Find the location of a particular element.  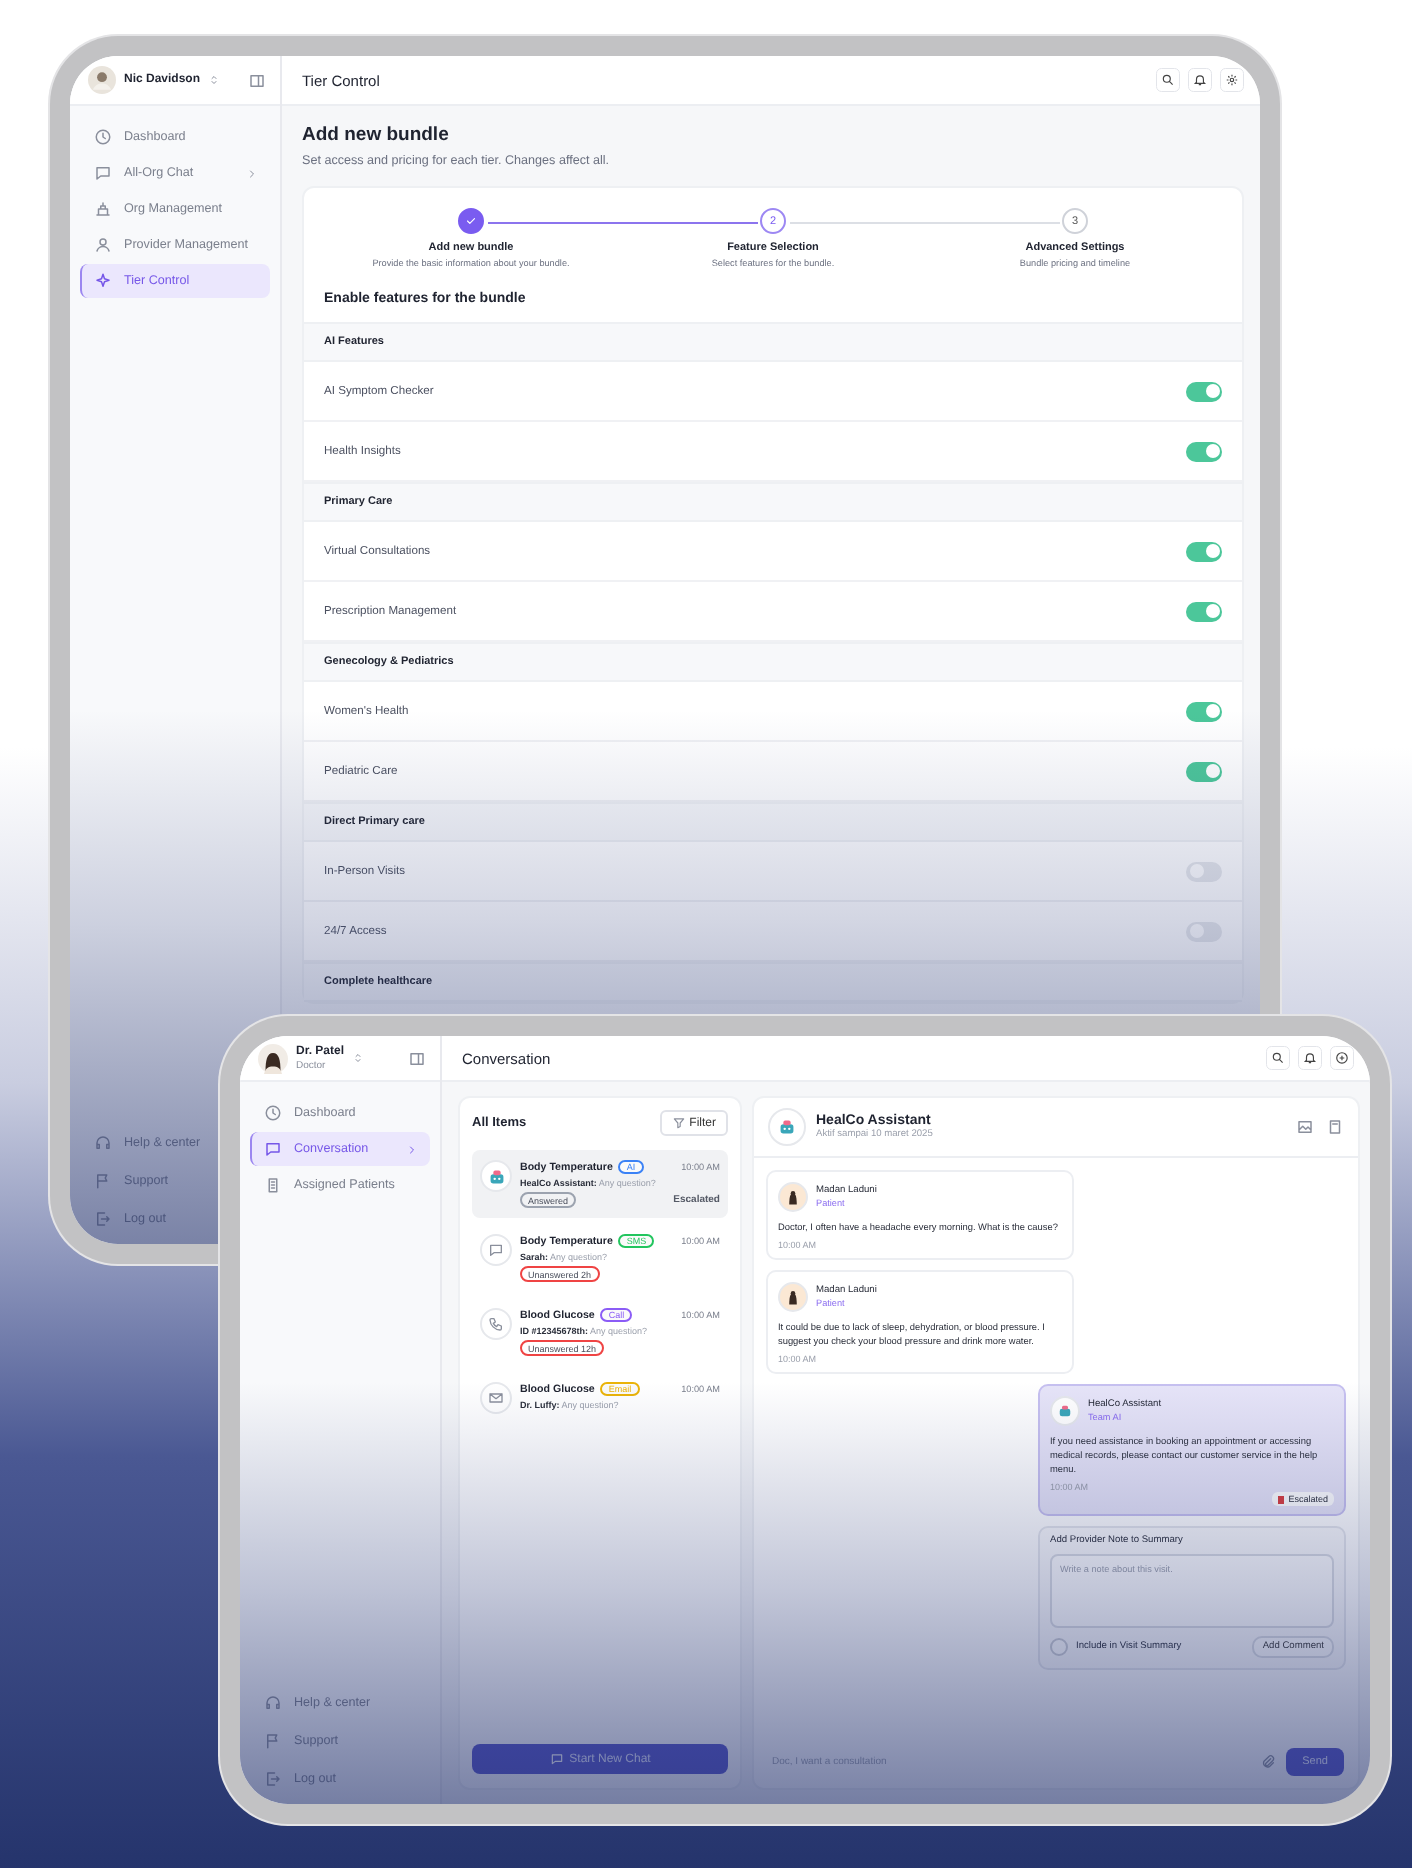

clipboard-icon is located at coordinates (273, 1185).